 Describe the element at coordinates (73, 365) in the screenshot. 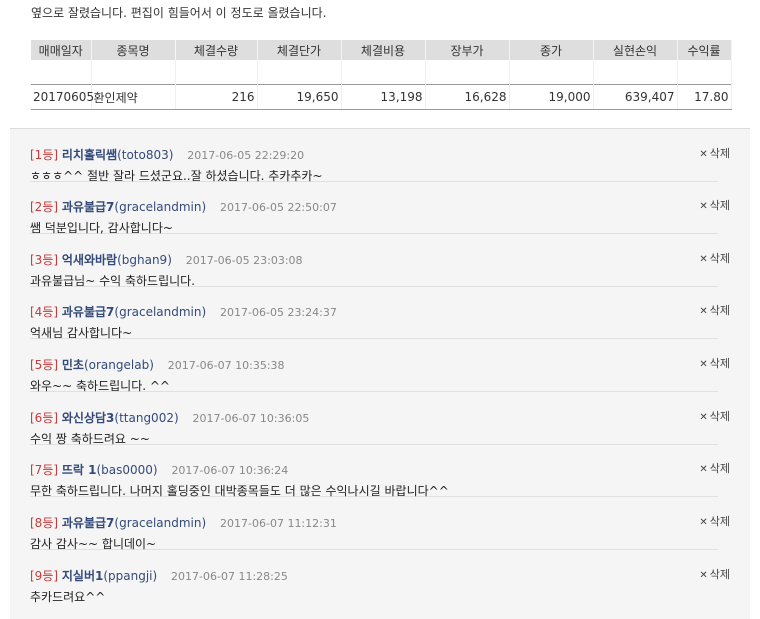

I see `comment-nickname: 민초` at that location.